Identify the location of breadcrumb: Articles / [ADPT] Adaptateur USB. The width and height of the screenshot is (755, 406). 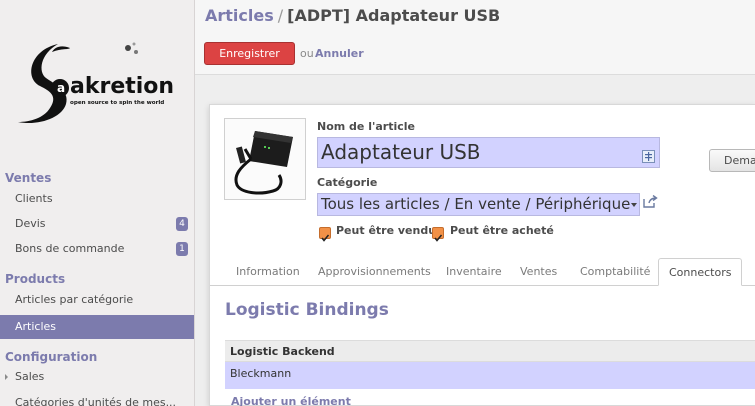
(352, 15).